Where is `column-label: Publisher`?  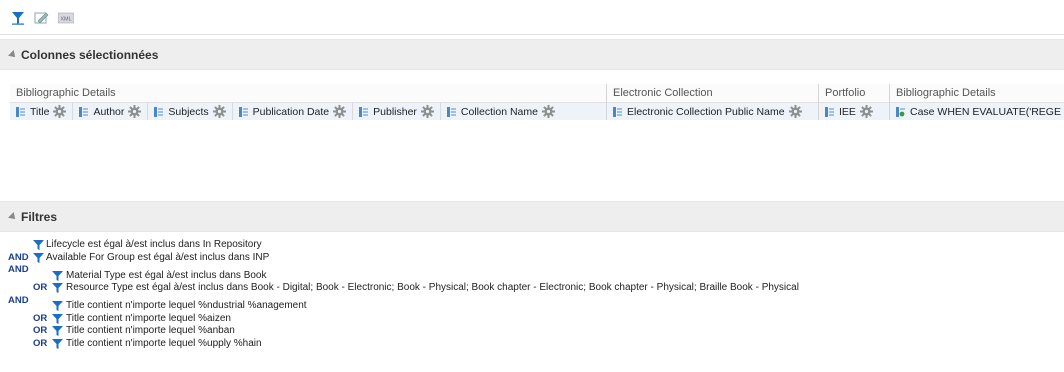 column-label: Publisher is located at coordinates (395, 111).